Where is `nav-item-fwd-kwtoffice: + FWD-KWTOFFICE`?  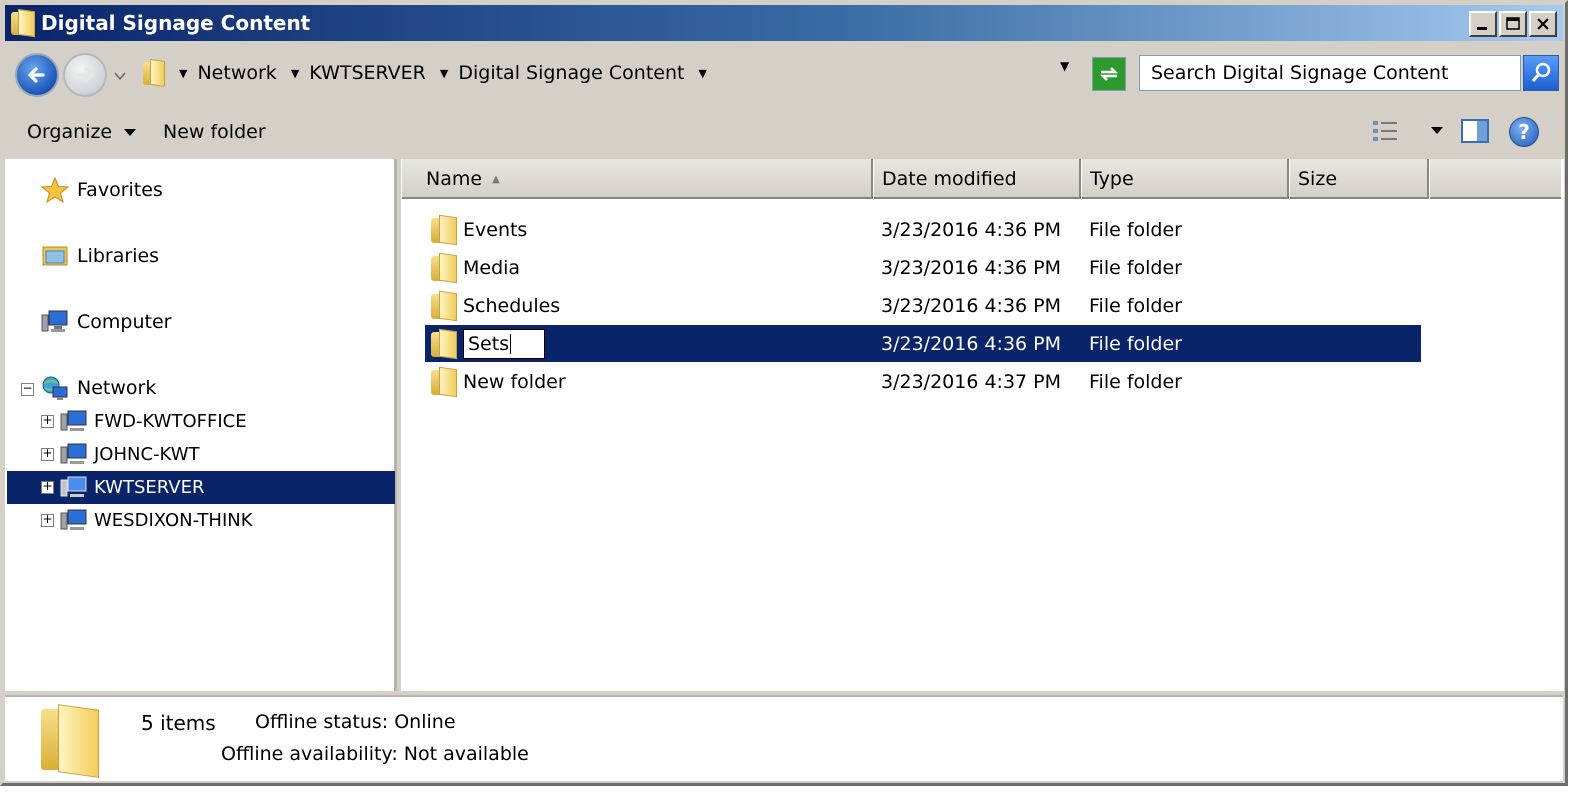 nav-item-fwd-kwtoffice: + FWD-KWTOFFICE is located at coordinates (201, 421).